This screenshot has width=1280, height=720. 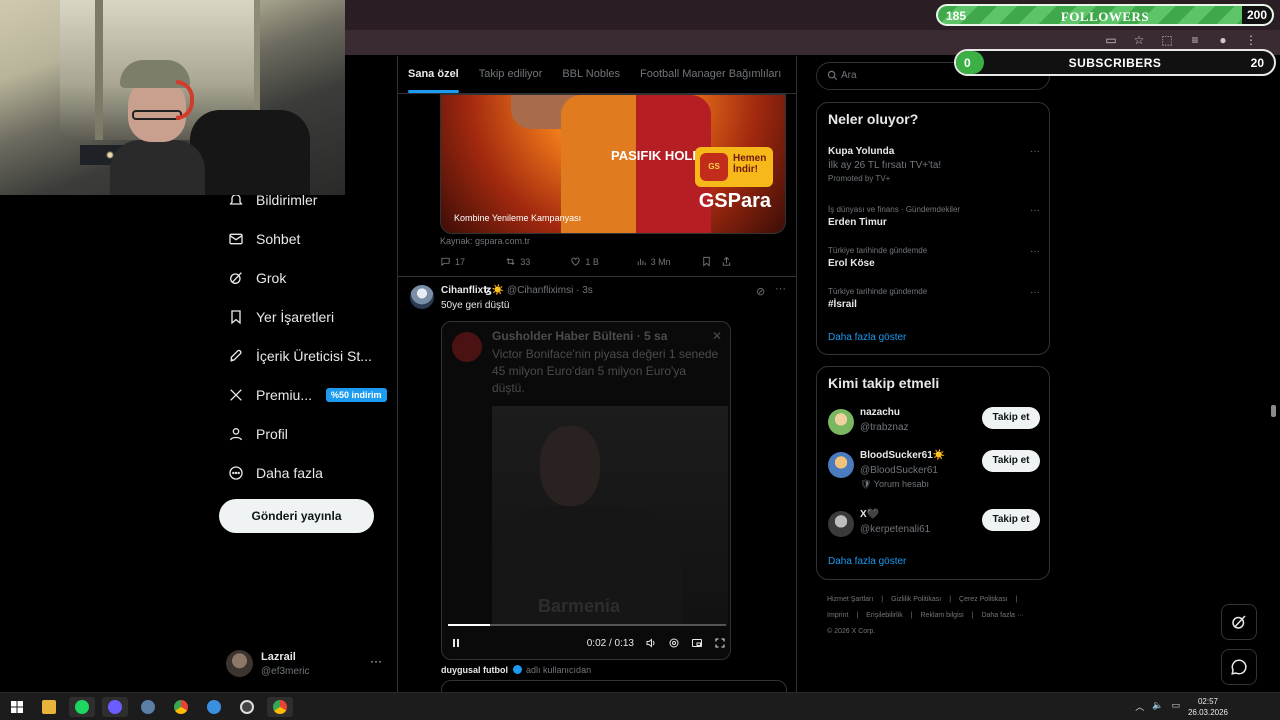 I want to click on tab-for-you: Sana özel, so click(x=433, y=74).